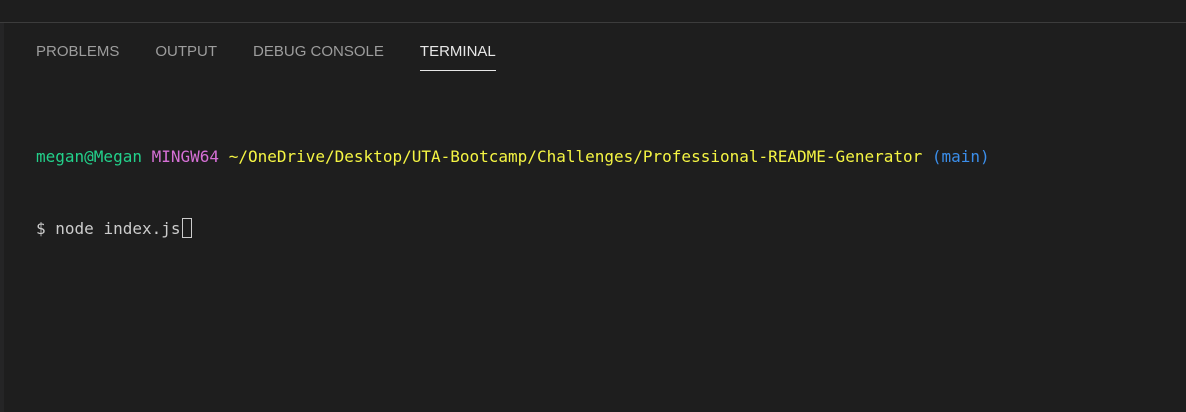 This screenshot has height=412, width=1186. What do you see at coordinates (593, 11) in the screenshot?
I see `editor-top-strip` at bounding box center [593, 11].